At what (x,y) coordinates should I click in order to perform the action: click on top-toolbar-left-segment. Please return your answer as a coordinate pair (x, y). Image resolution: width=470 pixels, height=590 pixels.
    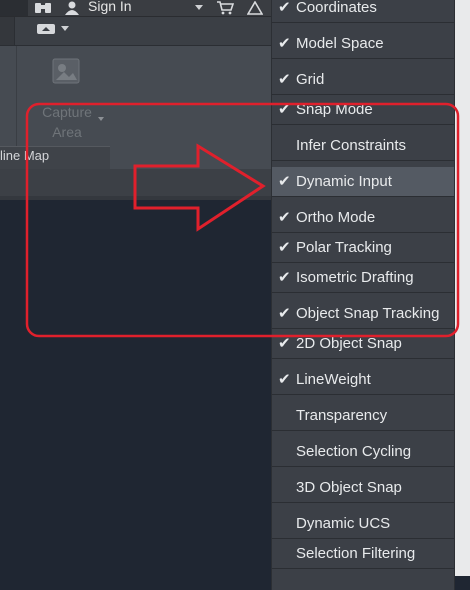
    Looking at the image, I should click on (14, 8).